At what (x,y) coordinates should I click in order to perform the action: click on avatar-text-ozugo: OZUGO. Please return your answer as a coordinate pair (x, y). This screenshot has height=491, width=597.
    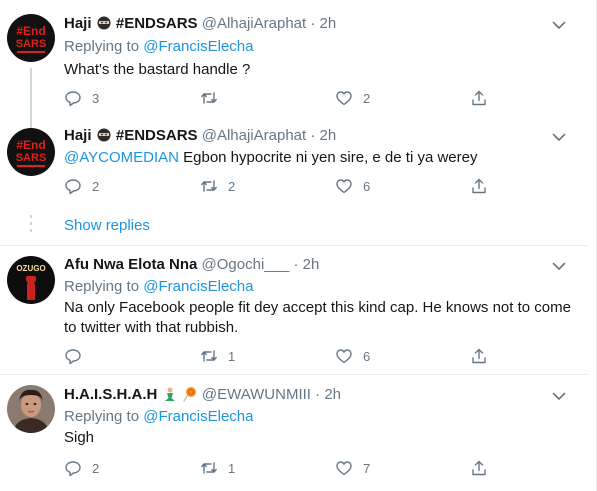
    Looking at the image, I should click on (30, 268).